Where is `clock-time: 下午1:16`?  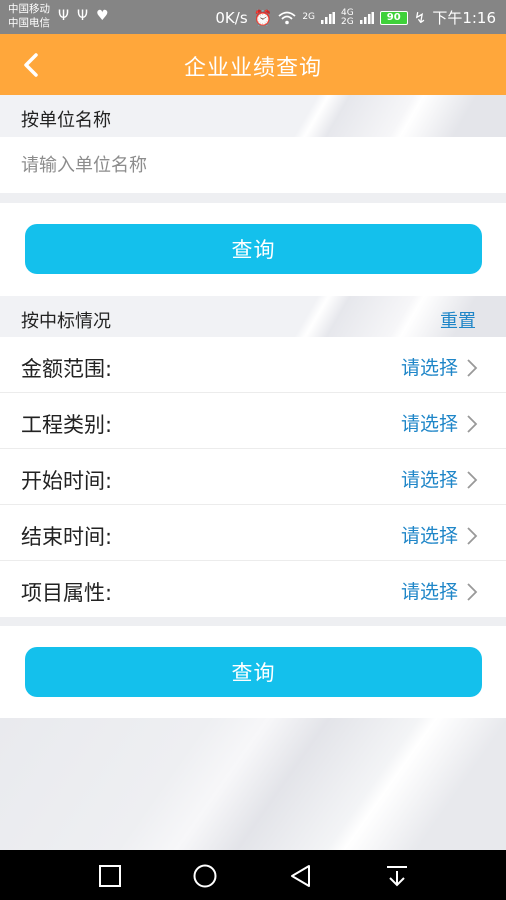 clock-time: 下午1:16 is located at coordinates (464, 18).